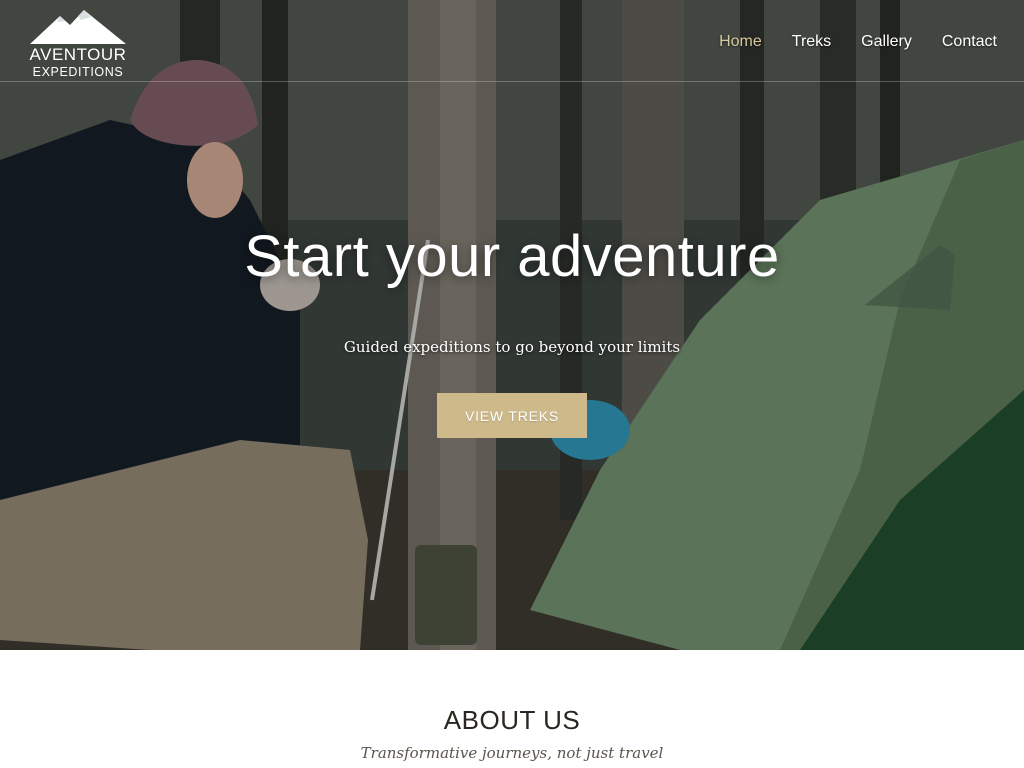 This screenshot has height=768, width=1024. I want to click on brand-name: AVENTOUR, so click(78, 54).